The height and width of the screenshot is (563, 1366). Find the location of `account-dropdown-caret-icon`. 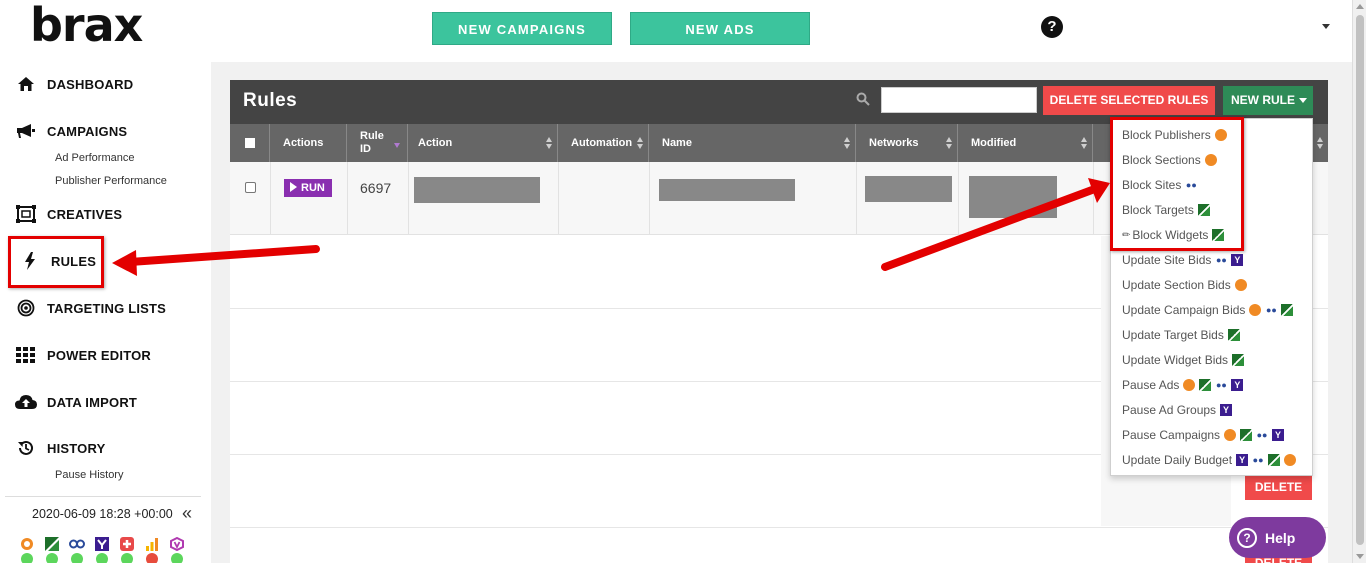

account-dropdown-caret-icon is located at coordinates (1326, 26).